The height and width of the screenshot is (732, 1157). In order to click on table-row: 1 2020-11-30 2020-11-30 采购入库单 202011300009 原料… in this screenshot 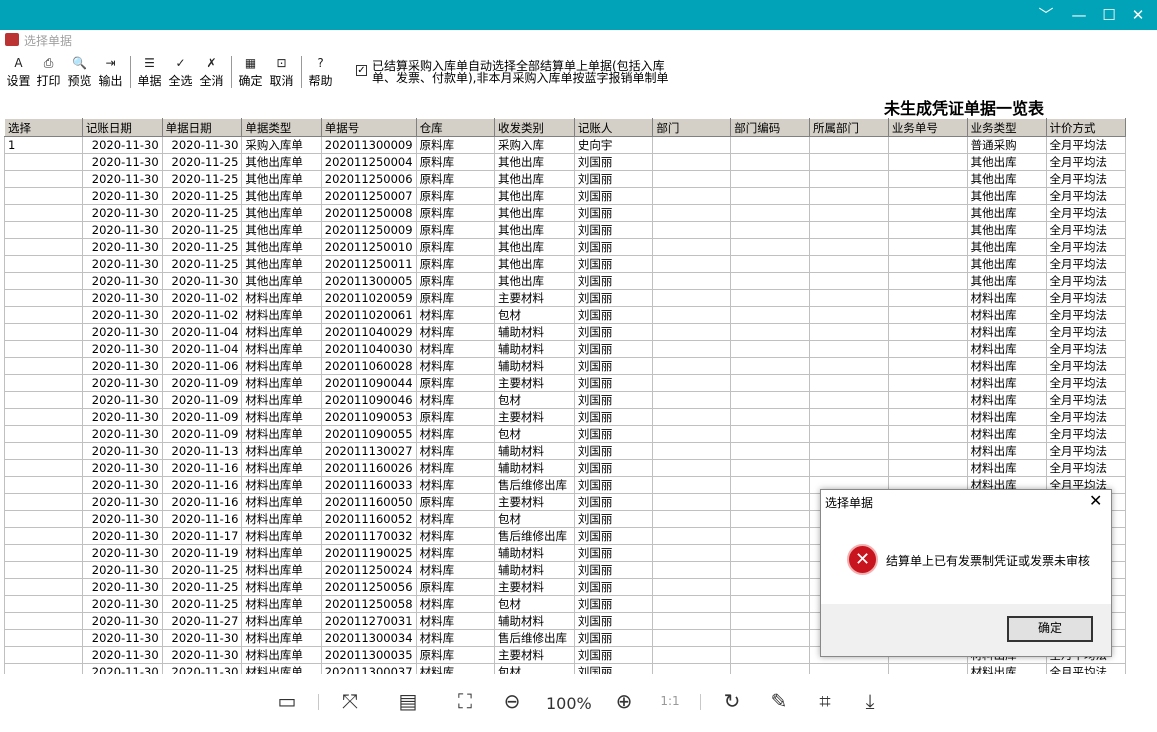, I will do `click(565, 145)`.